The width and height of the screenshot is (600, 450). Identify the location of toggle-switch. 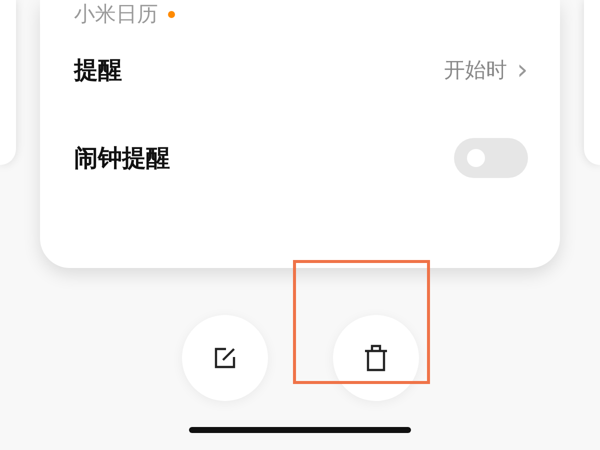
(491, 158).